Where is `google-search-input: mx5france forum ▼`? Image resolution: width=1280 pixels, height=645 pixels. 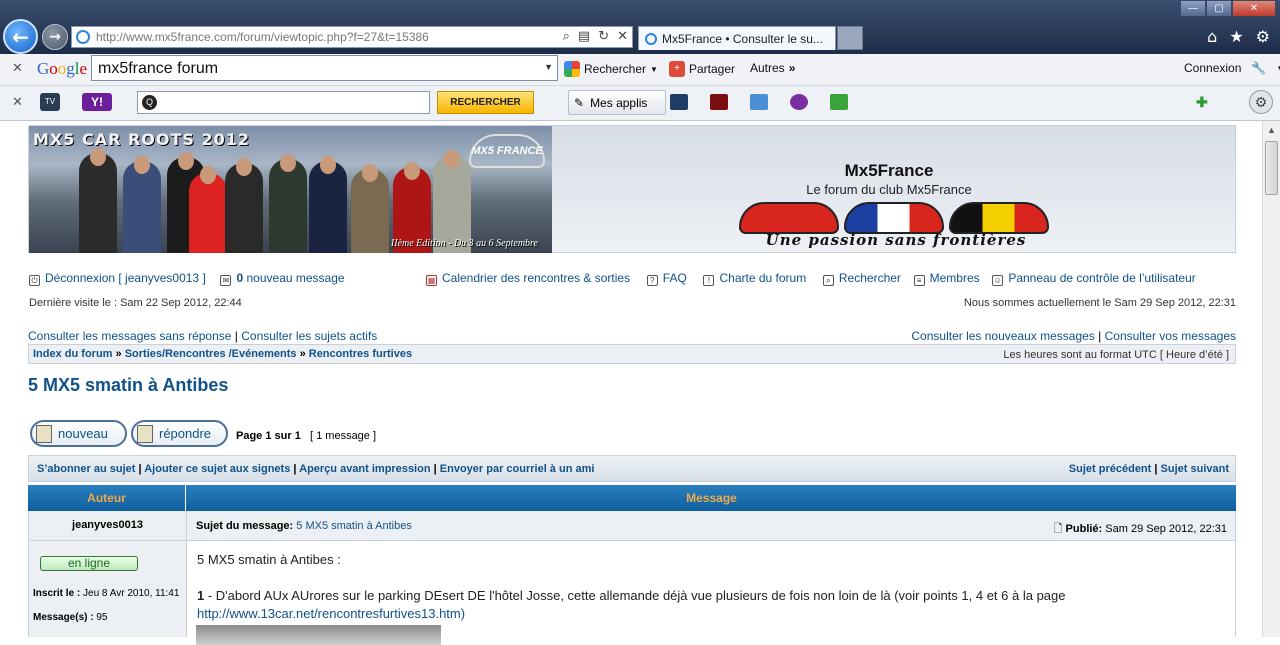
google-search-input: mx5france forum ▼ is located at coordinates (324, 68).